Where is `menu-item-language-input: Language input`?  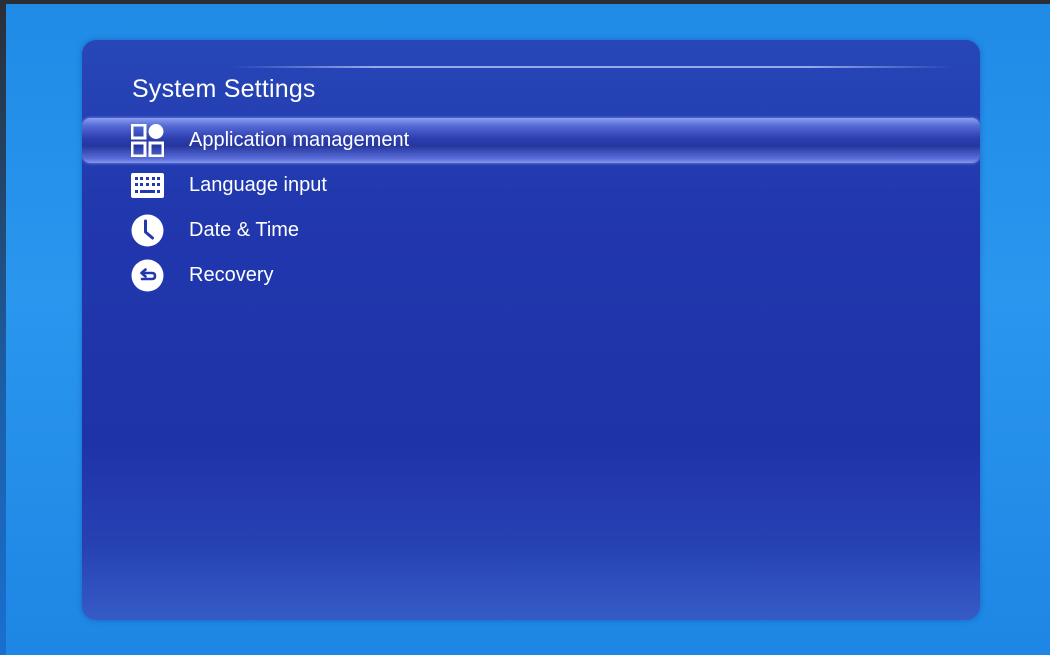
menu-item-language-input: Language input is located at coordinates (531, 185).